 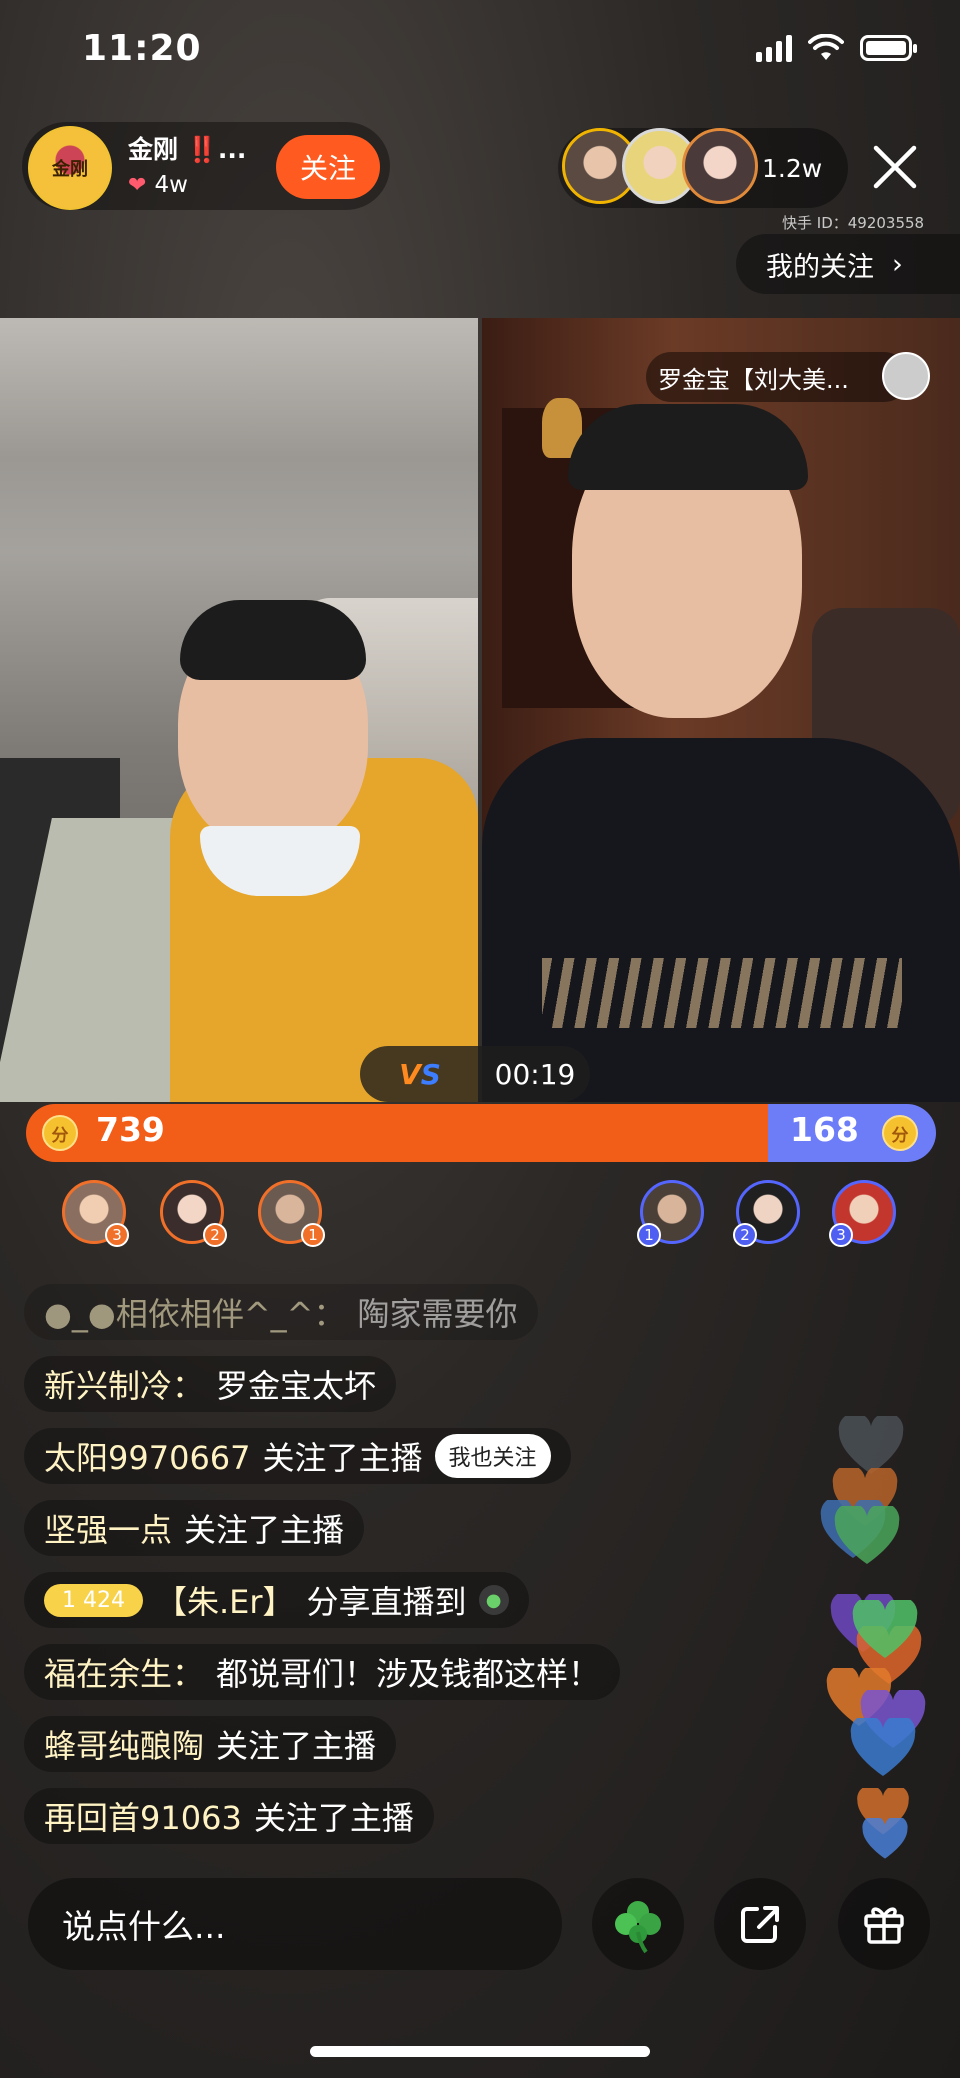 I want to click on status-icons, so click(x=836, y=48).